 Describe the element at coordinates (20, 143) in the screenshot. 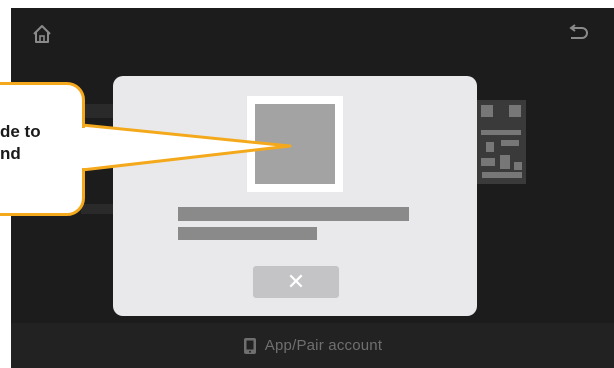

I see `callout-text: de to nd` at that location.